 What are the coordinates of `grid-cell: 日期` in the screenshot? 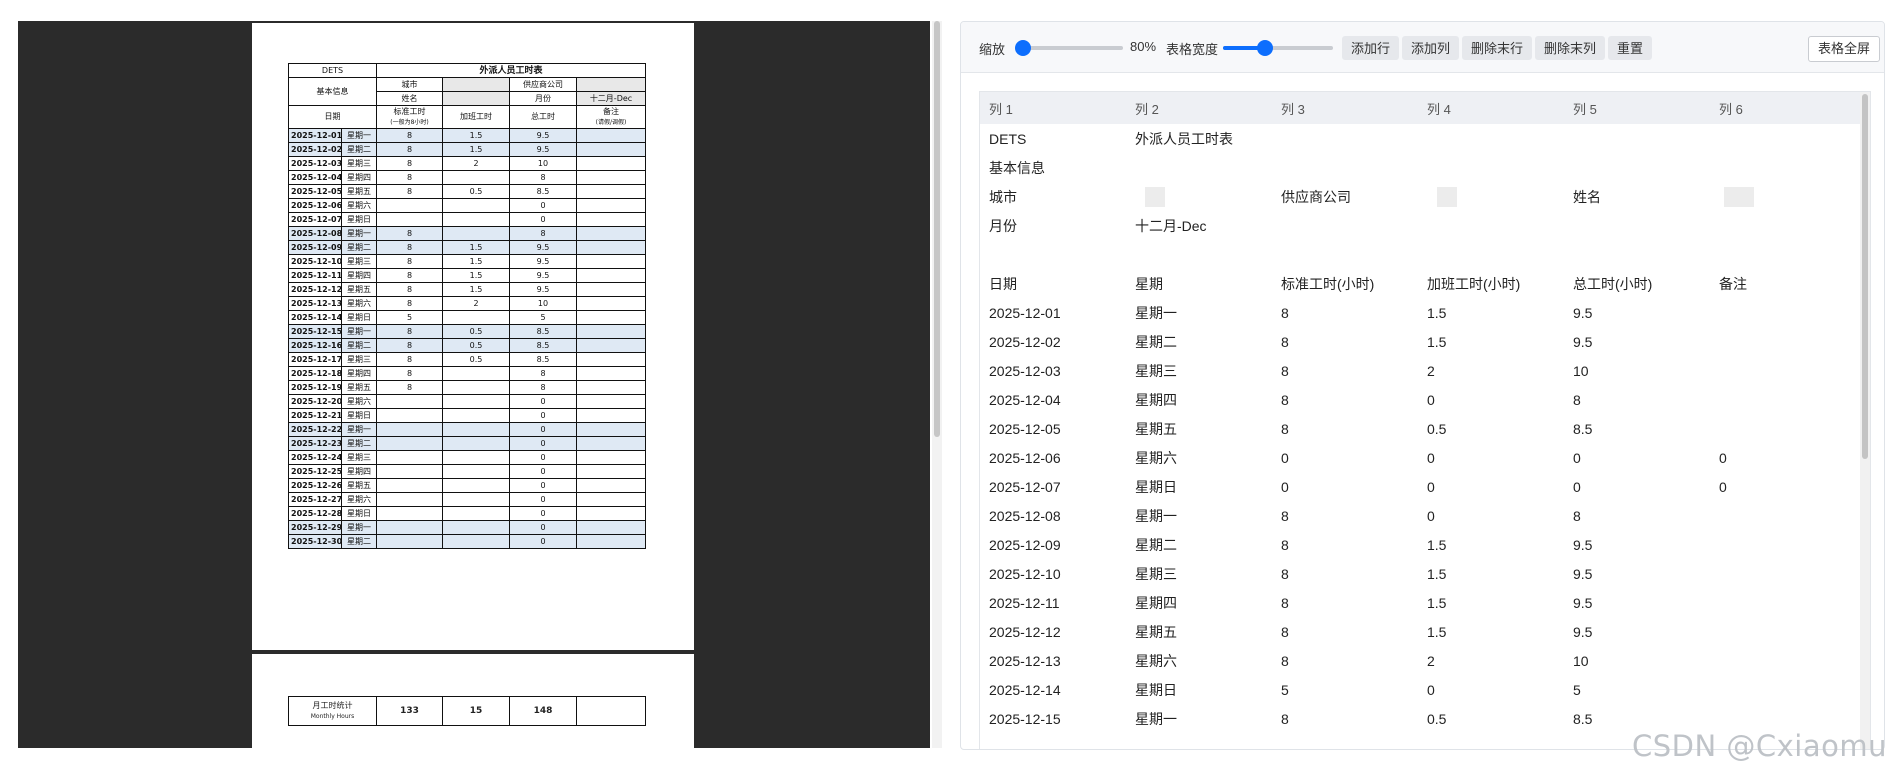 It's located at (1053, 283).